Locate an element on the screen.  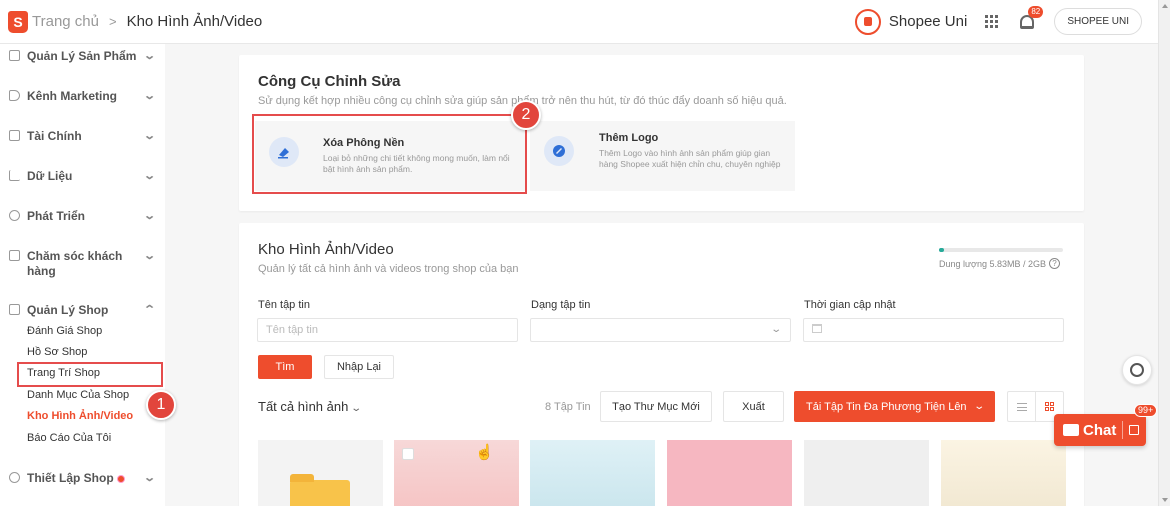
grid-icon is located at coordinates (1049, 406).